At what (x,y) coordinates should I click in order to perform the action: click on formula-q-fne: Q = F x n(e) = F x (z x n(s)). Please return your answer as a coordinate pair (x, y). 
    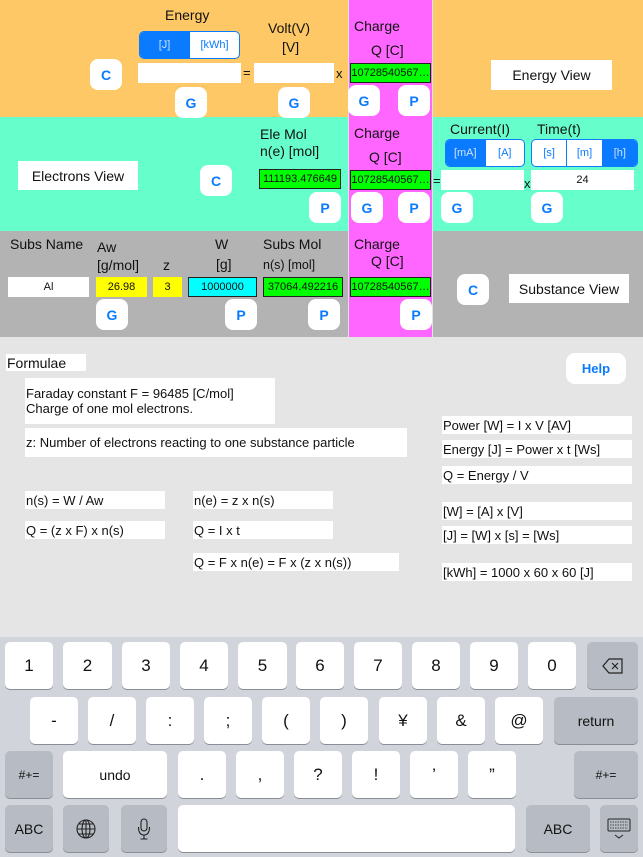
    Looking at the image, I should click on (296, 562).